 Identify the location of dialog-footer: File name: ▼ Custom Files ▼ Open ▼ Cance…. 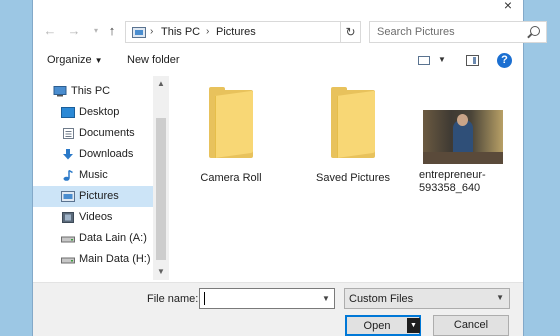
(278, 309).